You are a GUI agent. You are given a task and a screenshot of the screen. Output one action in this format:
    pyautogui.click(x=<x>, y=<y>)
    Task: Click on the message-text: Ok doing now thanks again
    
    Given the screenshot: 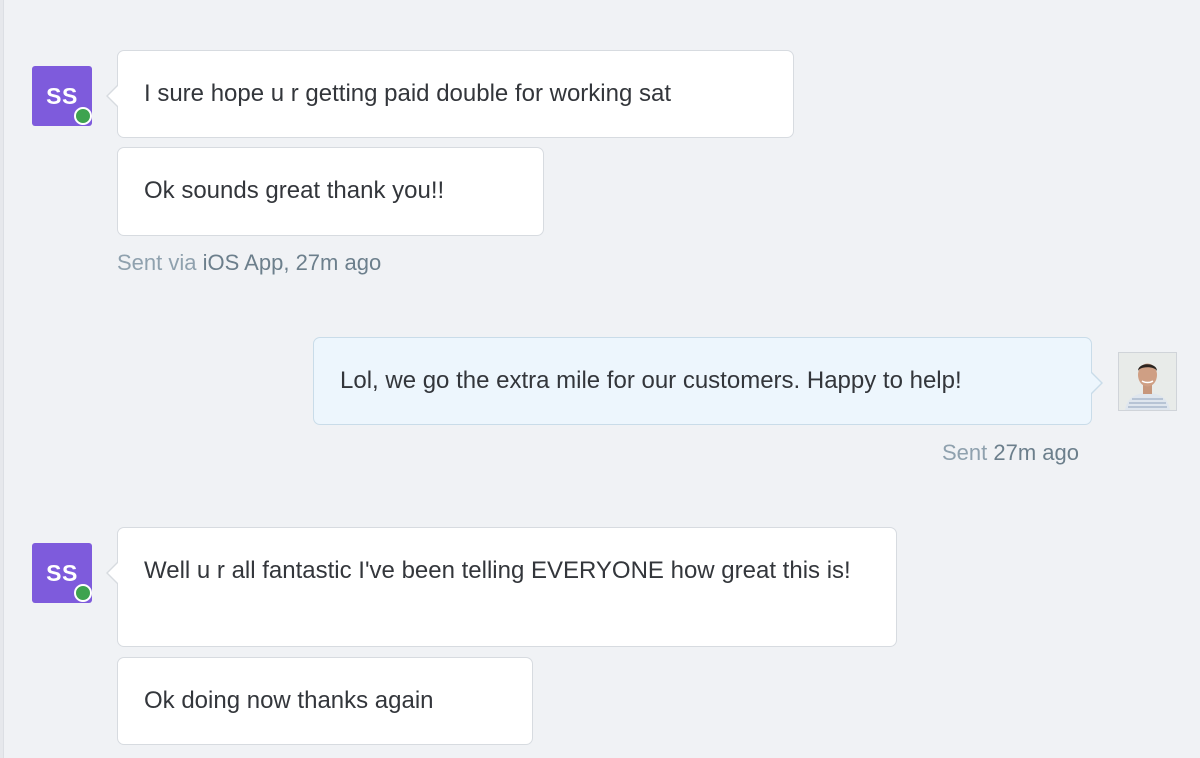 What is the action you would take?
    pyautogui.click(x=289, y=700)
    